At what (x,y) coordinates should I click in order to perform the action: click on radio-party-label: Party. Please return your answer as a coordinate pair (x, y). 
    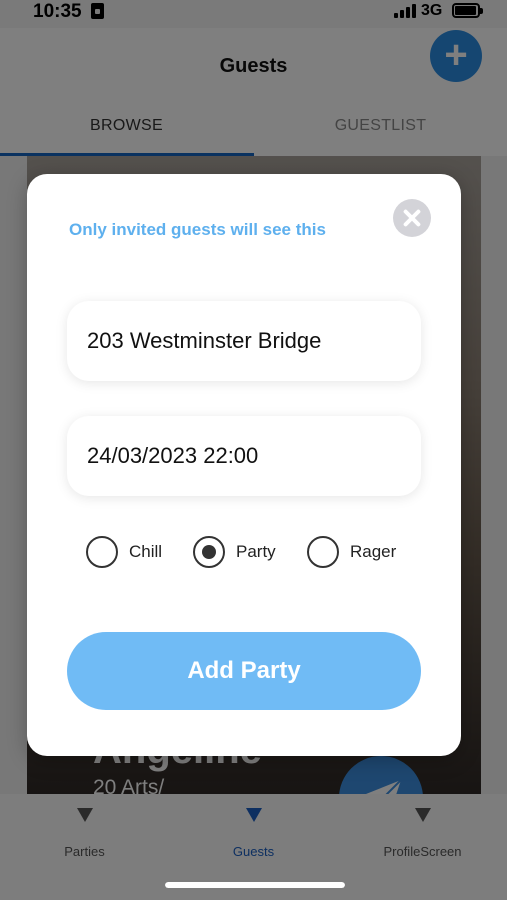
    Looking at the image, I should click on (256, 551).